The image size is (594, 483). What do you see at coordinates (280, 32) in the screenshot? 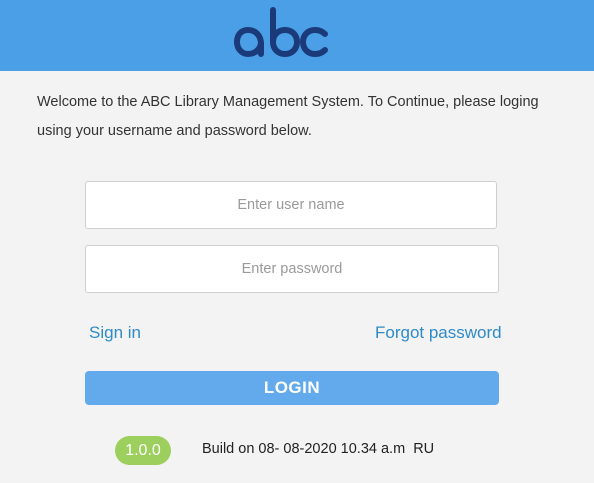
I see `abc-logo` at bounding box center [280, 32].